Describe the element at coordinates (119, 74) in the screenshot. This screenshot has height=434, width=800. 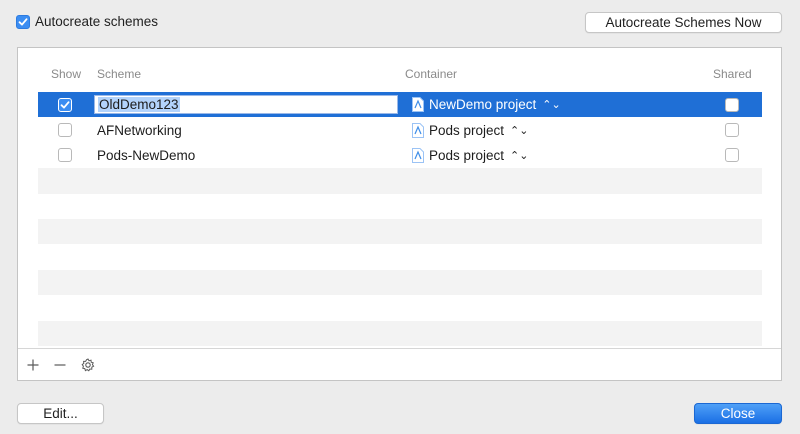
I see `column-header-scheme: Scheme` at that location.